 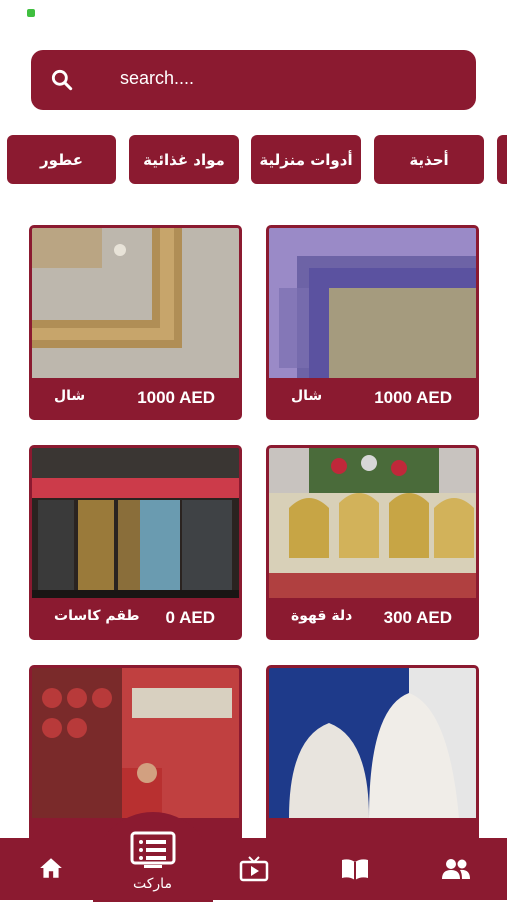 What do you see at coordinates (62, 80) in the screenshot?
I see `search-icon` at bounding box center [62, 80].